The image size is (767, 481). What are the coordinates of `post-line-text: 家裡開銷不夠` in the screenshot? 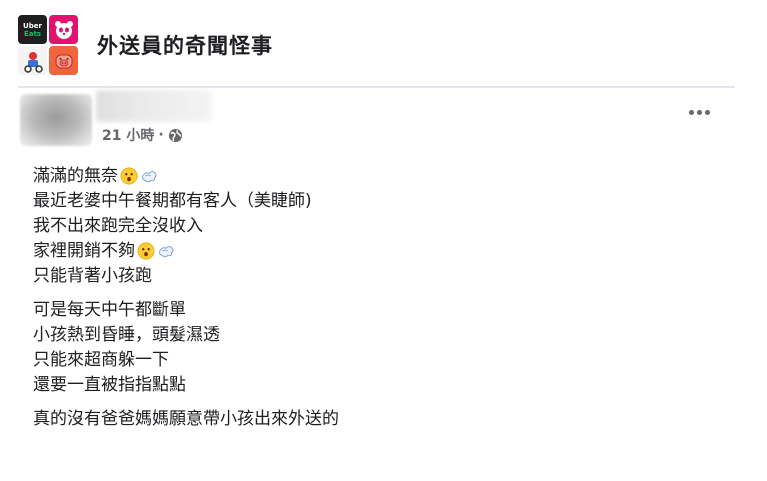 It's located at (84, 251).